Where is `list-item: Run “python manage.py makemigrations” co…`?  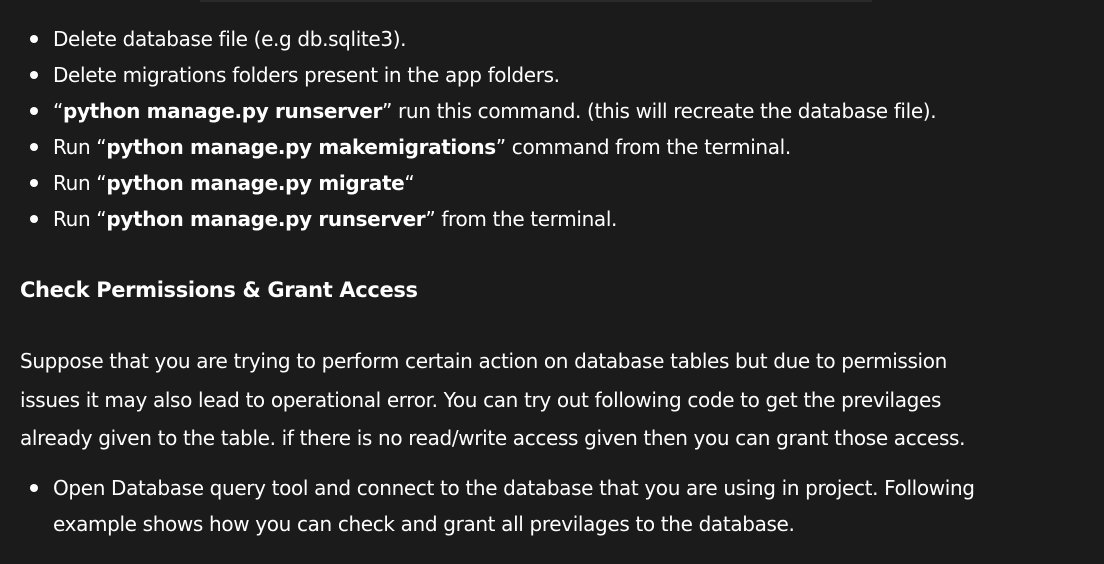 list-item: Run “python manage.py makemigrations” co… is located at coordinates (555, 147).